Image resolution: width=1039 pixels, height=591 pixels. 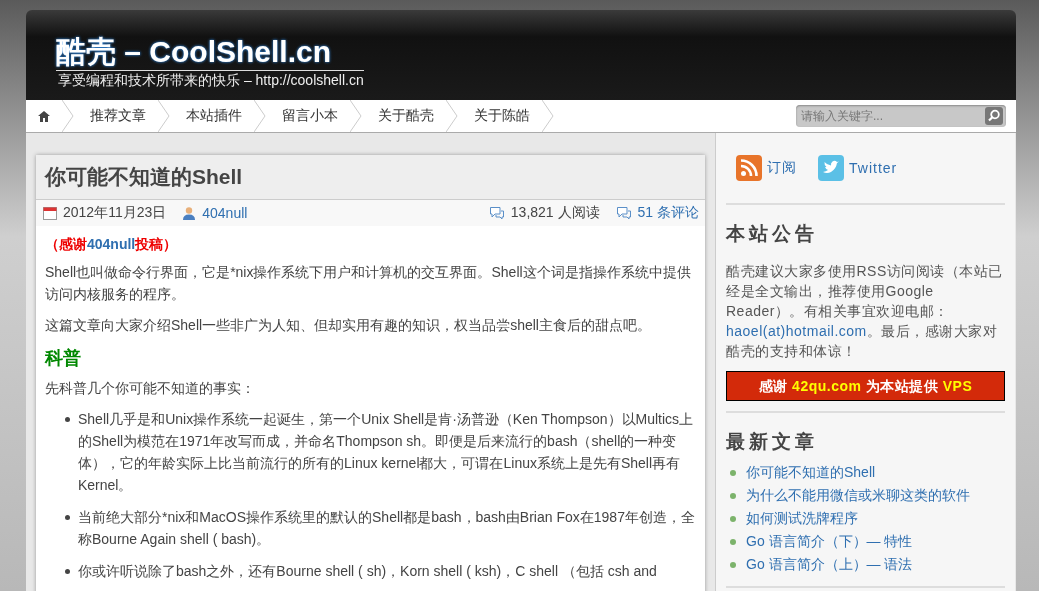 What do you see at coordinates (50, 213) in the screenshot?
I see `calendar-icon` at bounding box center [50, 213].